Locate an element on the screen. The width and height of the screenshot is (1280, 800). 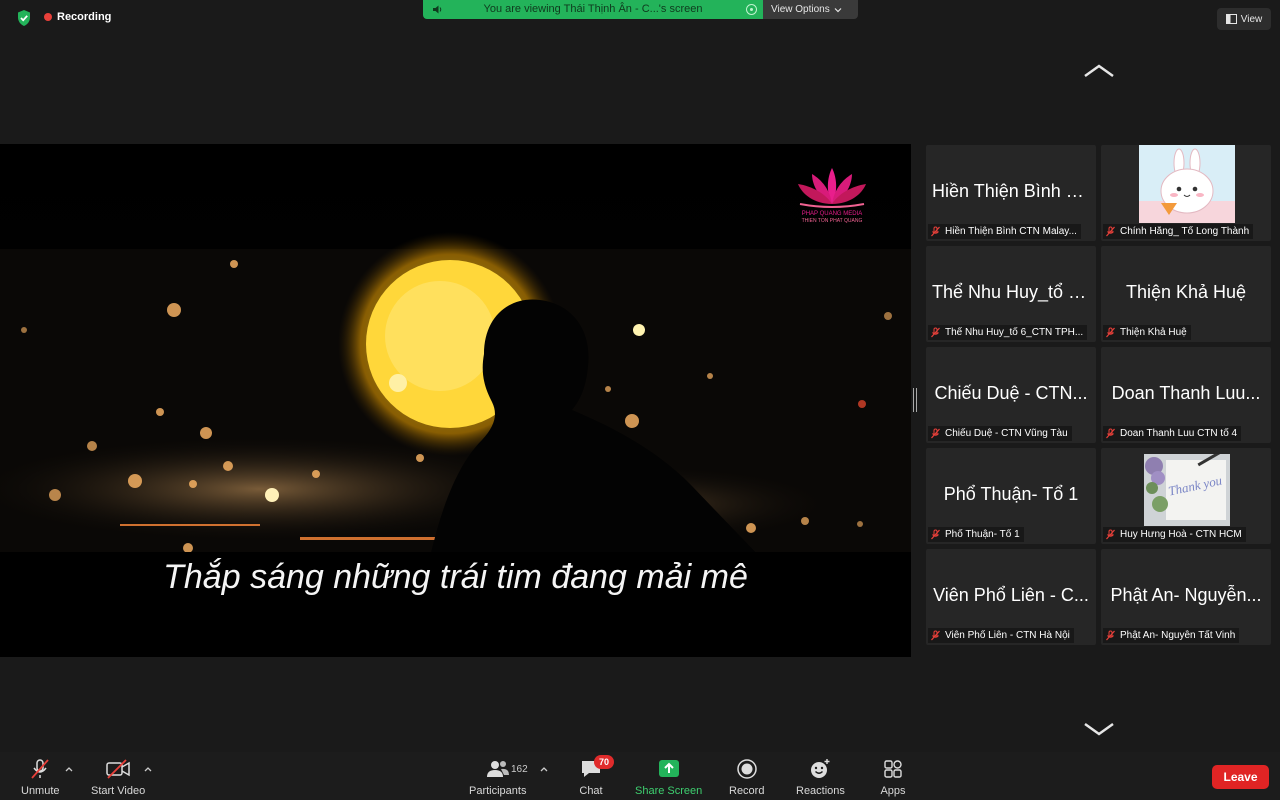
apps-button: Apps is located at coordinates (893, 777).